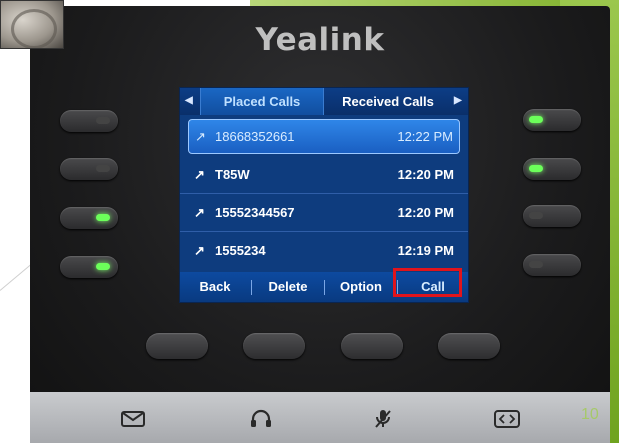  Describe the element at coordinates (232, 174) in the screenshot. I see `call-number: T85W` at that location.